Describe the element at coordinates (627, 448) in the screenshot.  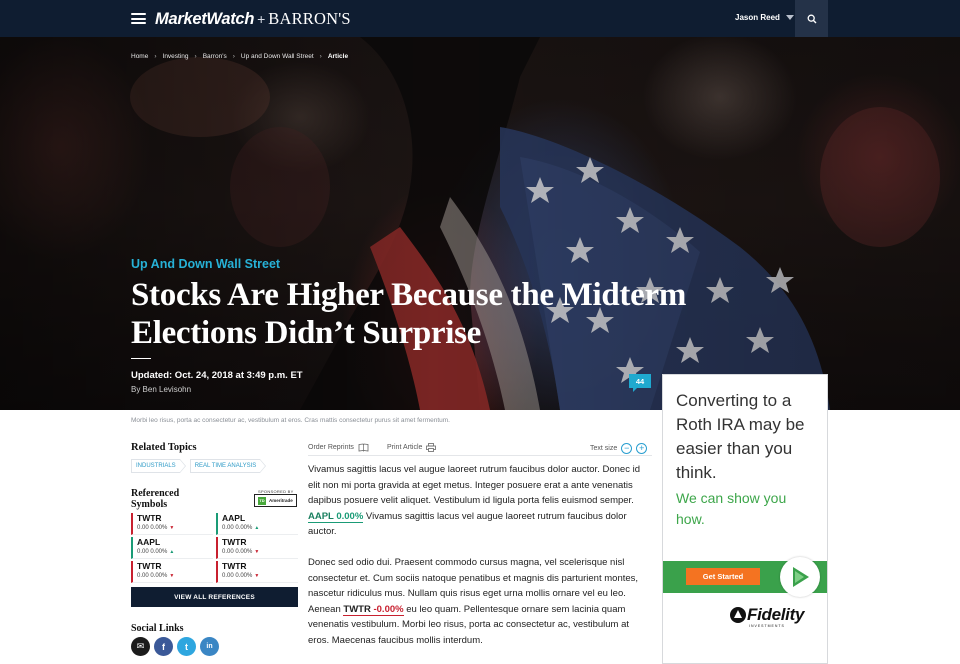
I see `decrease-text-icon: −` at that location.